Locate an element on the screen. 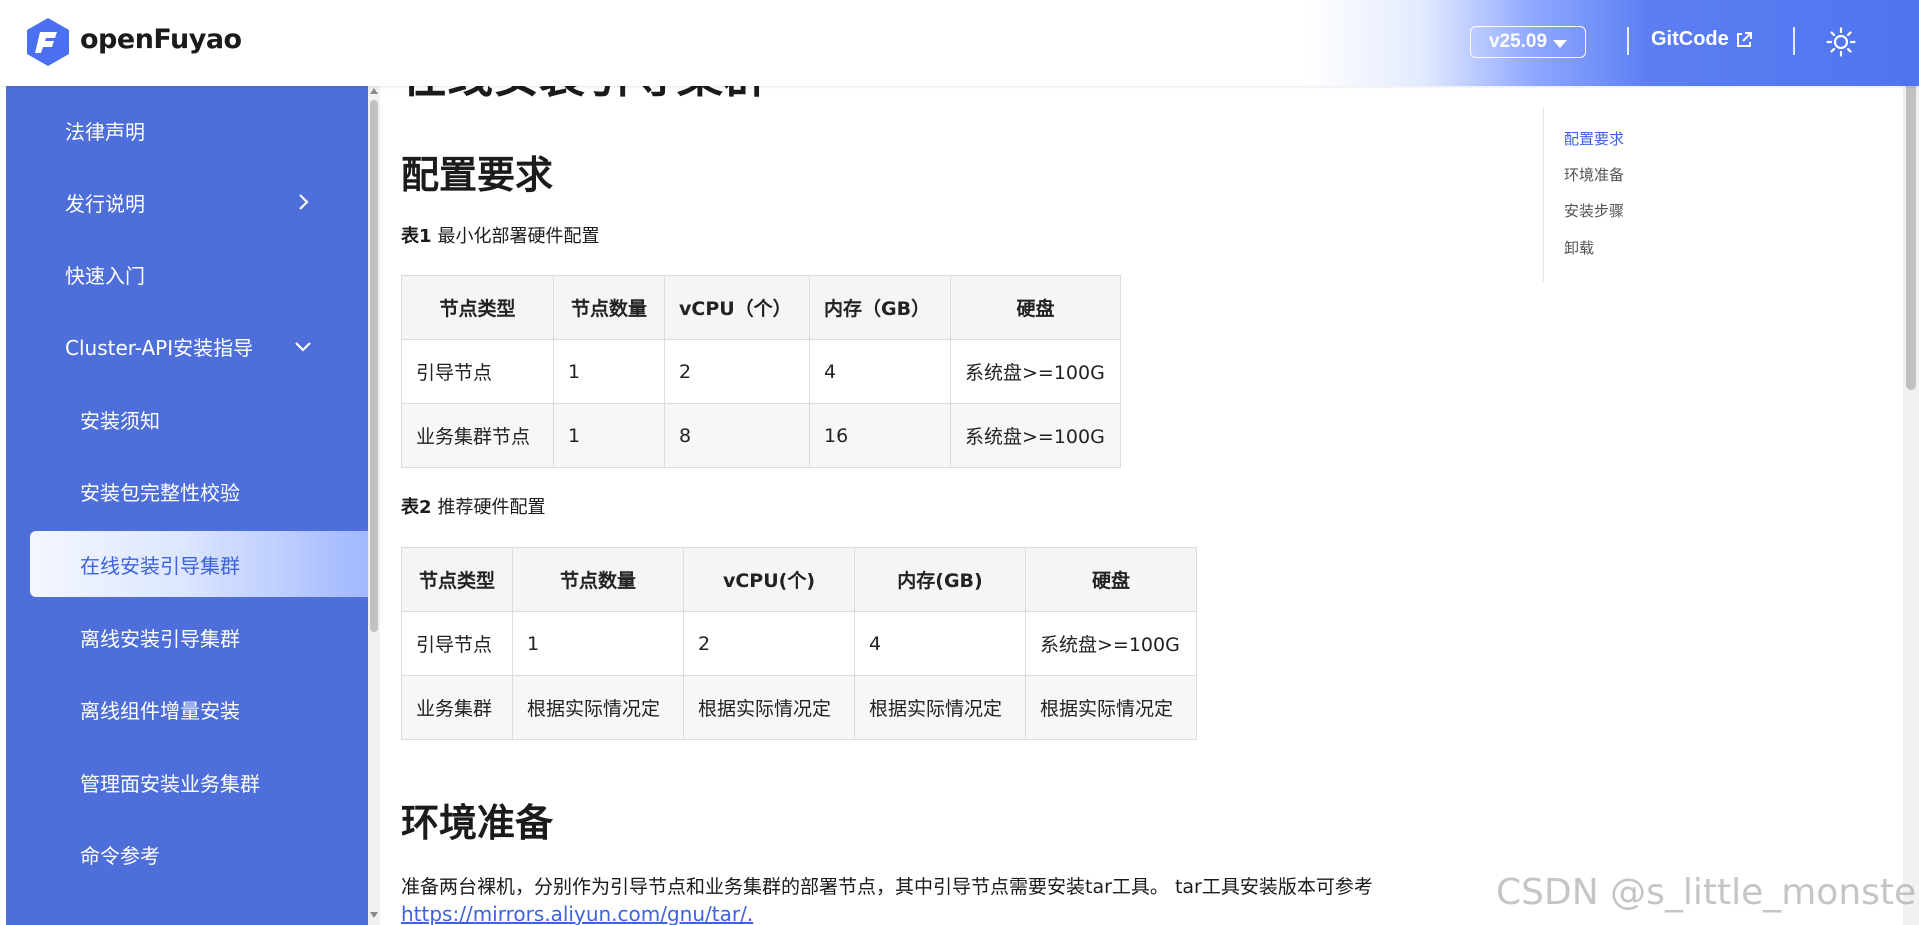 The height and width of the screenshot is (925, 1919). table-header: vCPU（个） is located at coordinates (737, 307).